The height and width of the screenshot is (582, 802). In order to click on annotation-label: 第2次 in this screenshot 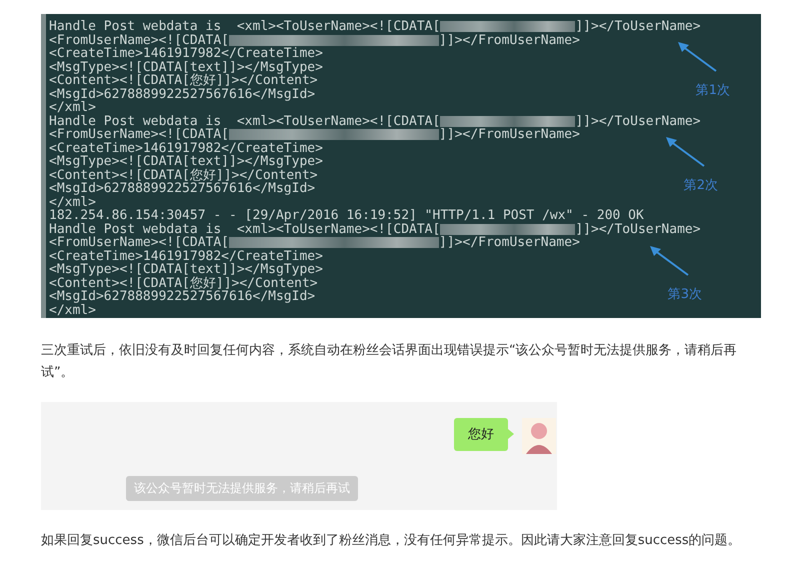, I will do `click(701, 185)`.